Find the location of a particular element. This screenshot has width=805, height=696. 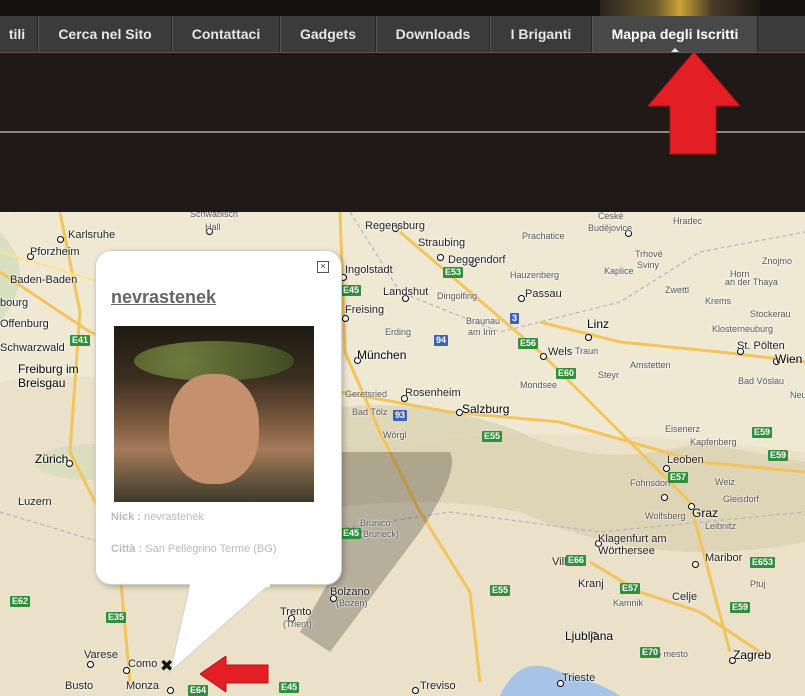

nav-tab-gadgets: Gadgets is located at coordinates (328, 34).